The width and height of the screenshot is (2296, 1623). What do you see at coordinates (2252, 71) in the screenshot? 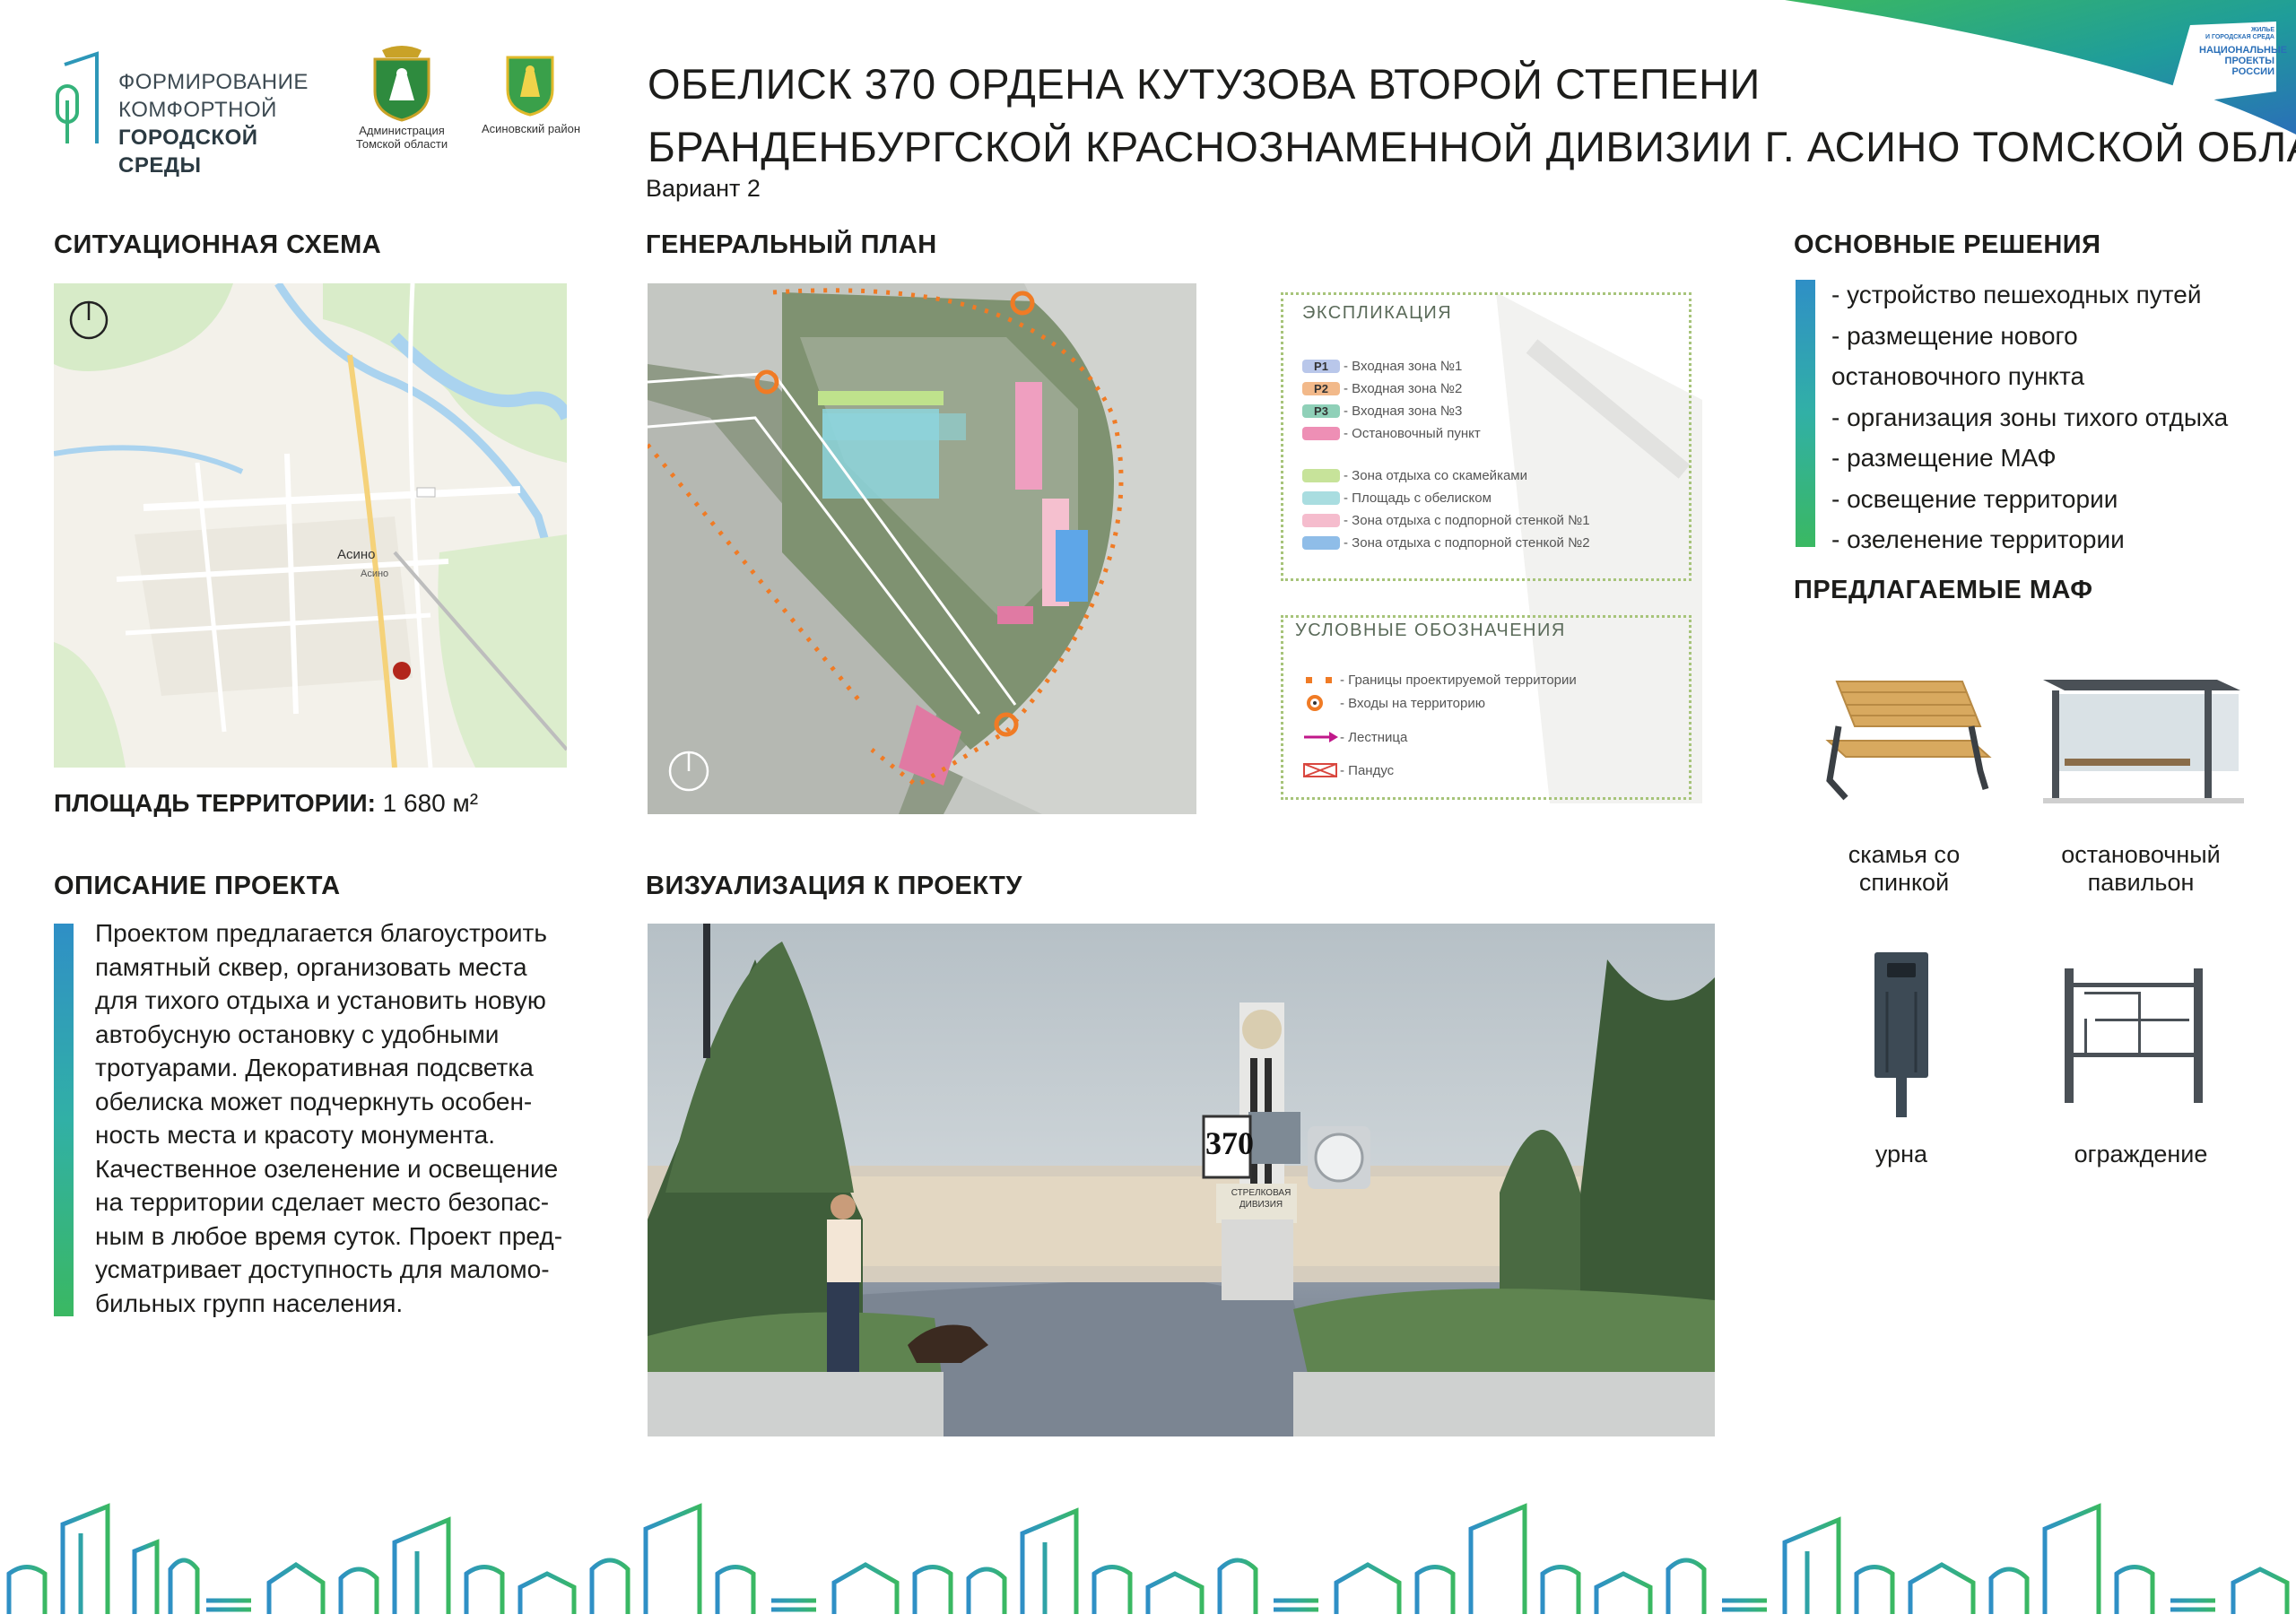
I see `np-badge-5: РОССИИ` at bounding box center [2252, 71].